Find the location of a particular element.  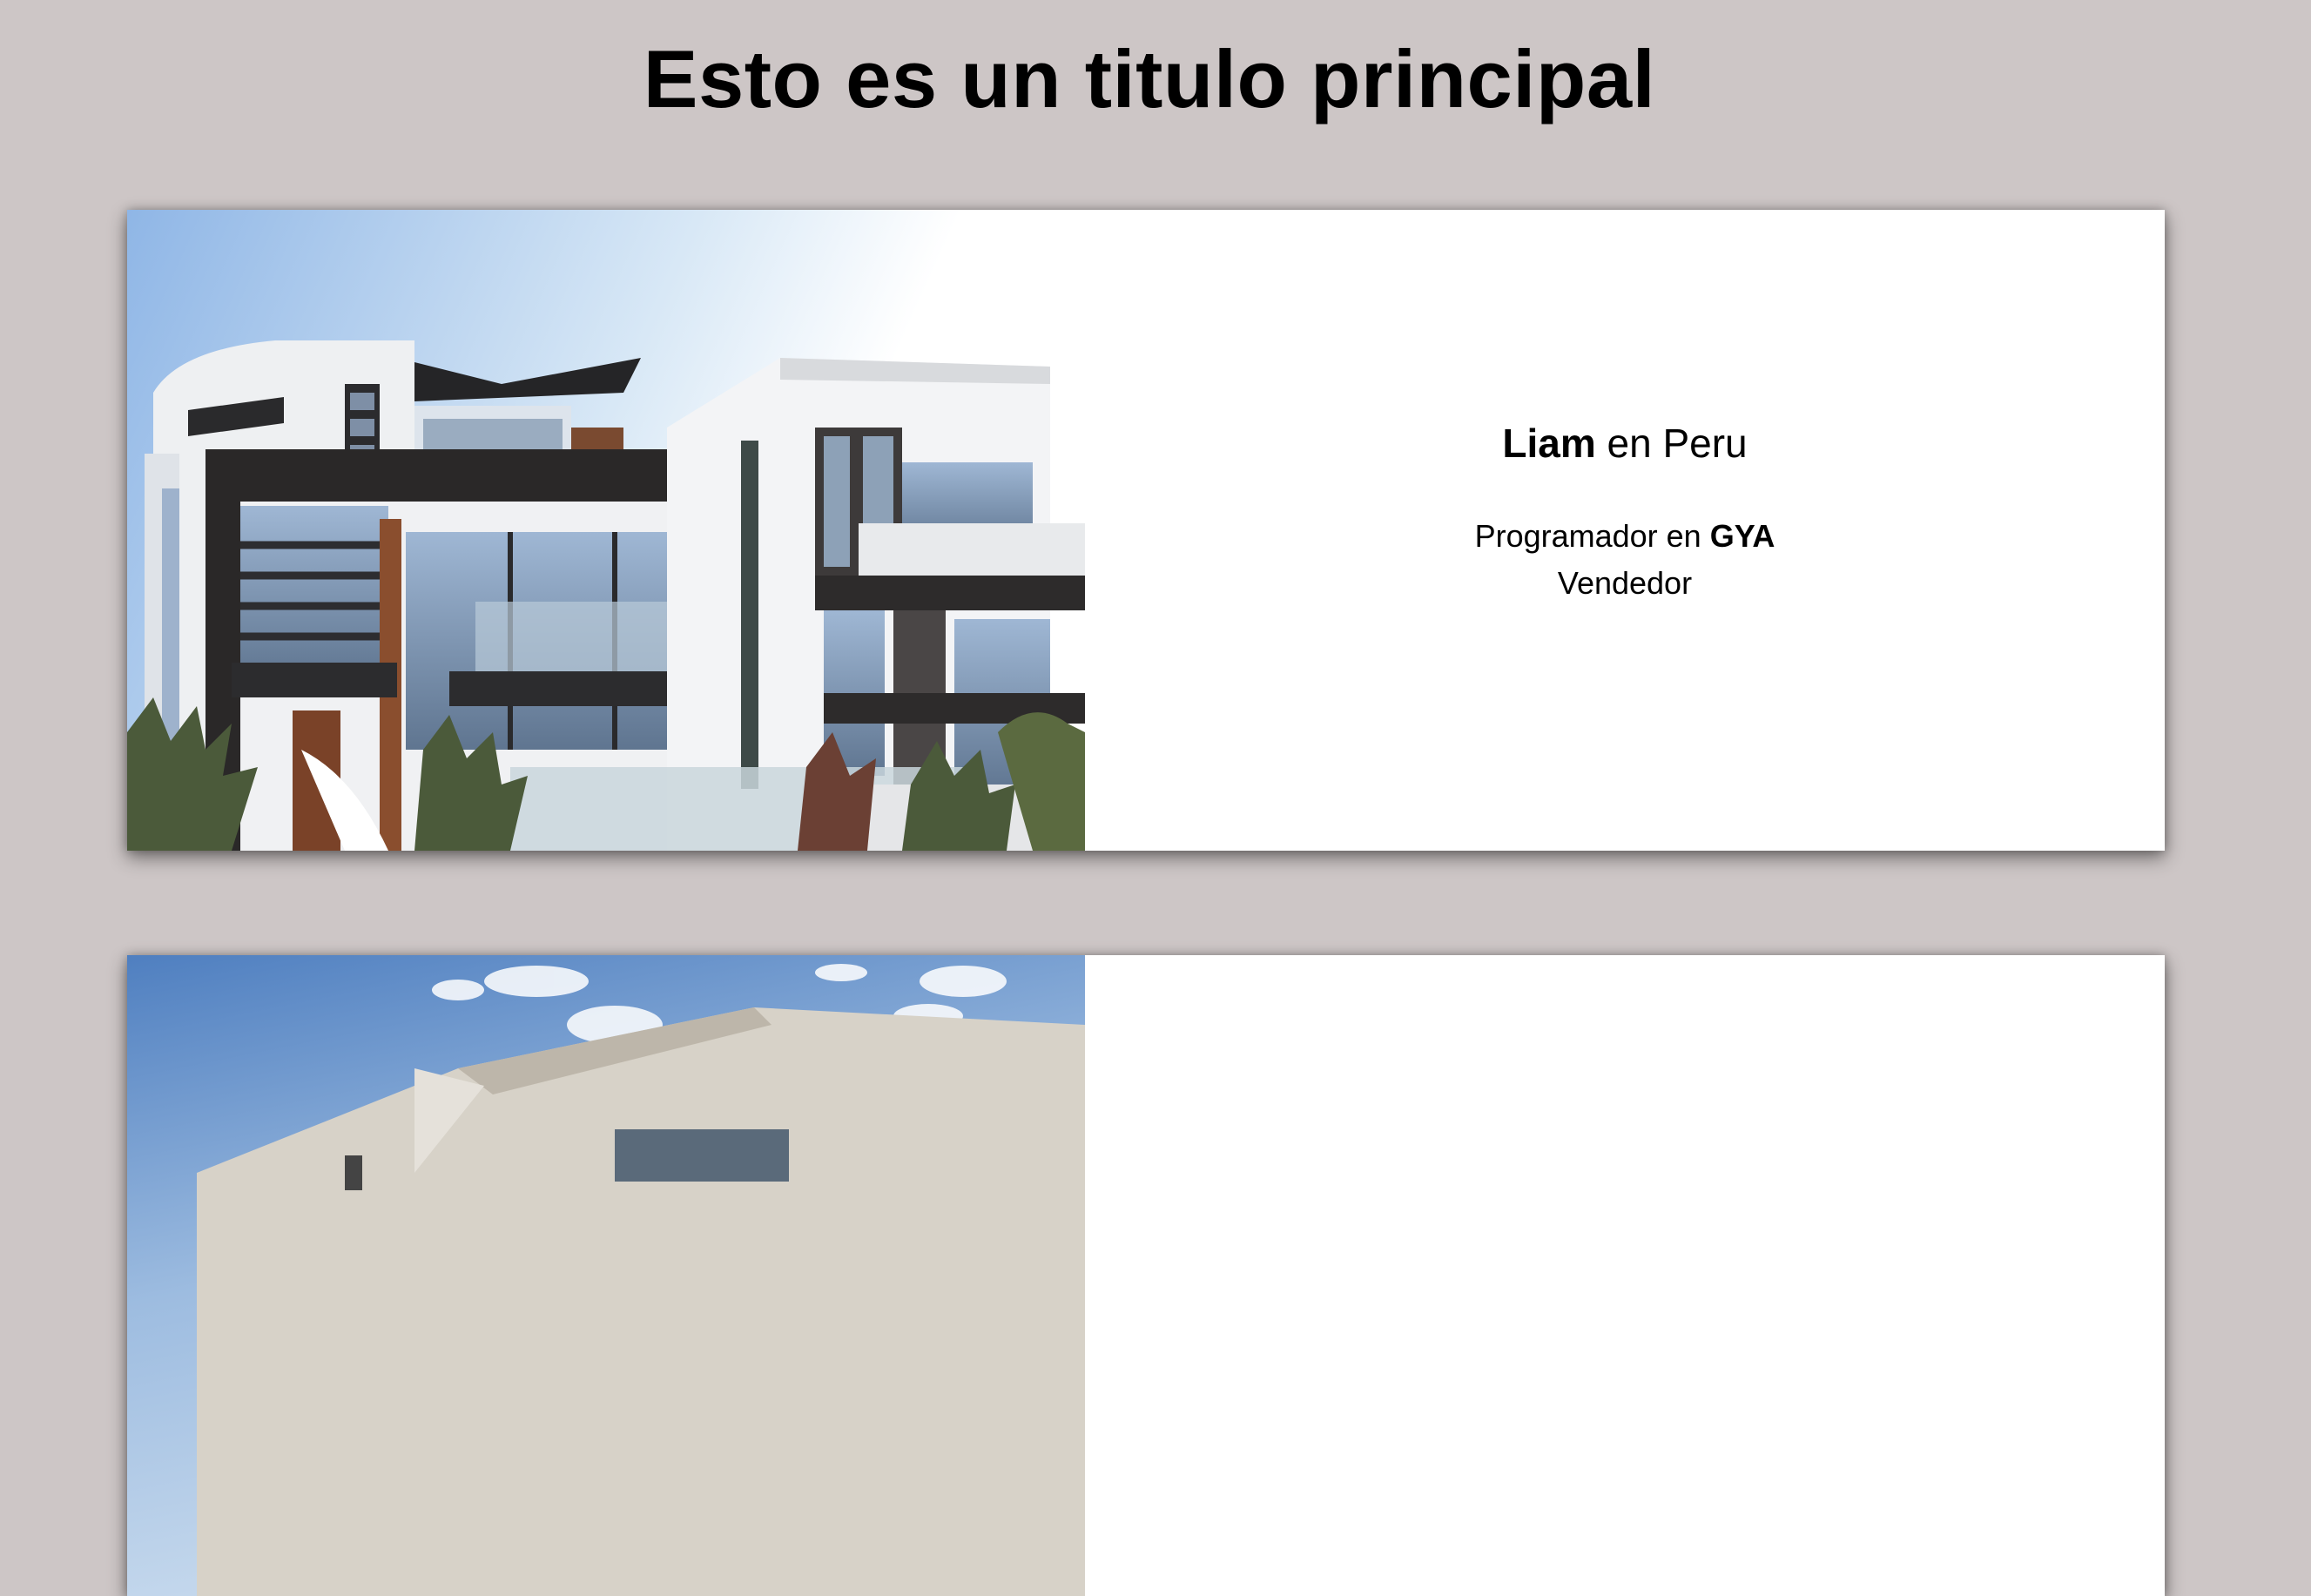

page-title: Esto es un titulo principal is located at coordinates (1149, 79).